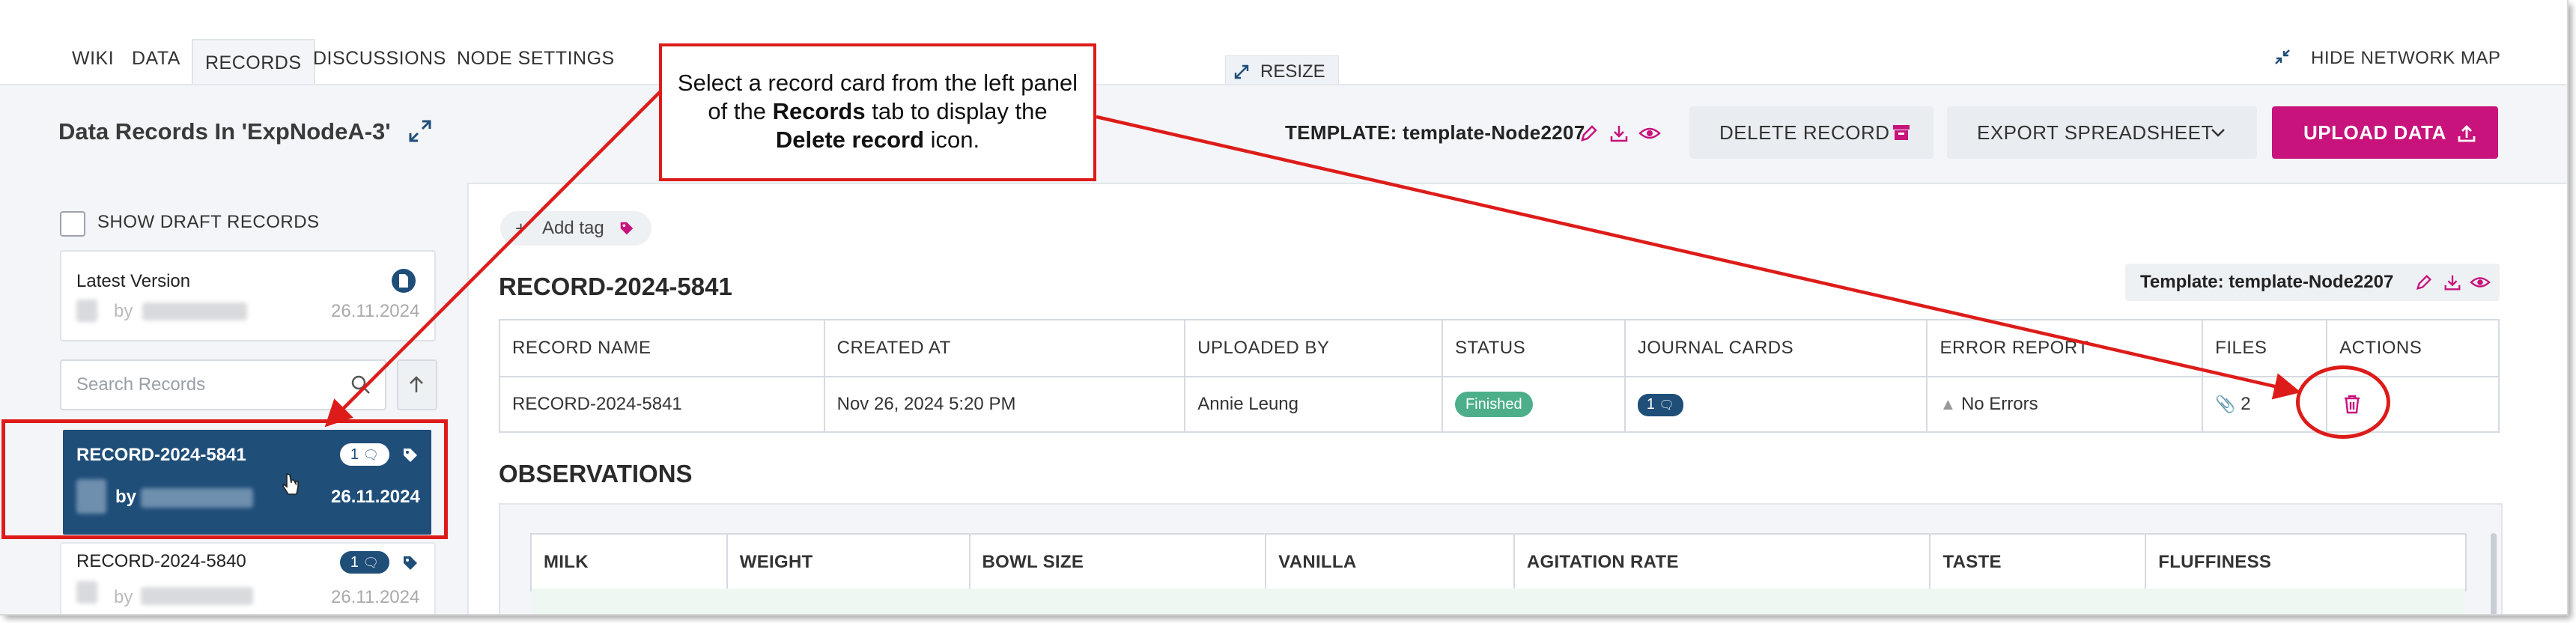 Image resolution: width=2576 pixels, height=623 pixels. Describe the element at coordinates (956, 111) in the screenshot. I see `callout-text: tab to display the` at that location.